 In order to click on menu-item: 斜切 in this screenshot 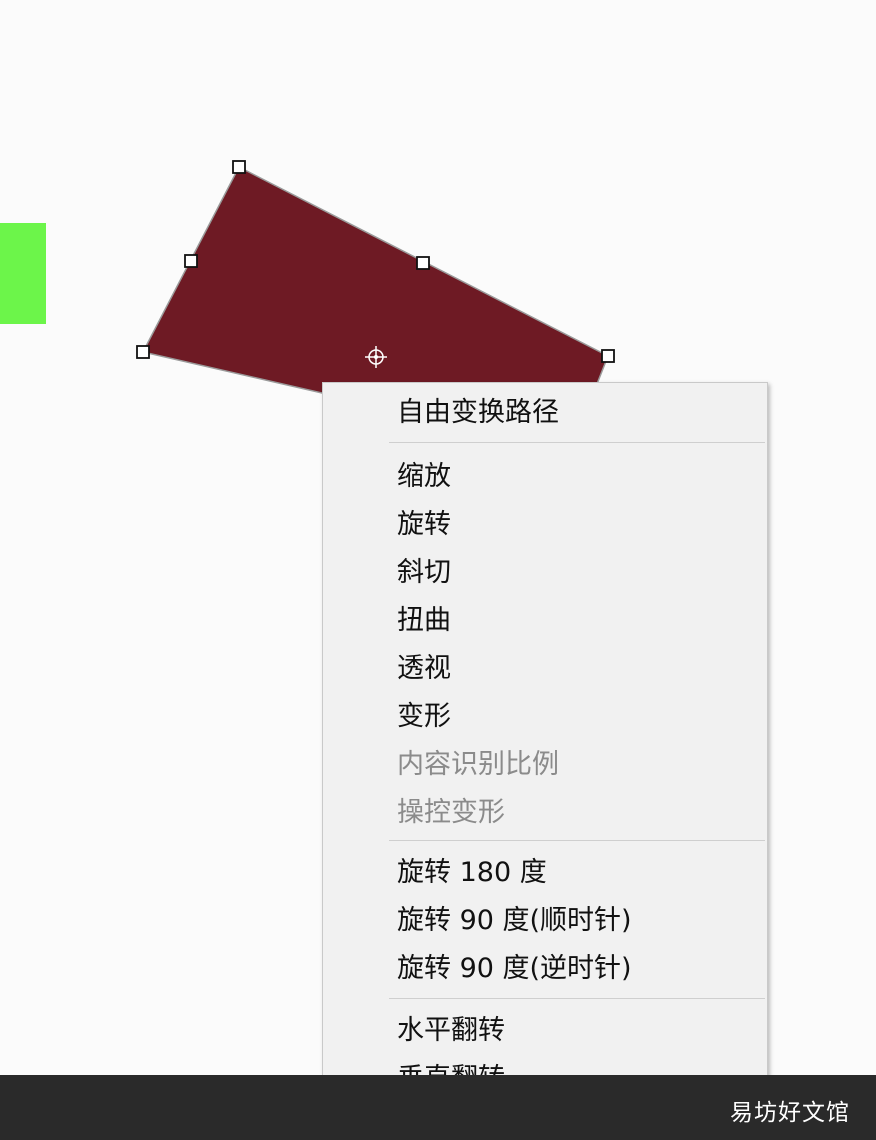, I will do `click(424, 573)`.